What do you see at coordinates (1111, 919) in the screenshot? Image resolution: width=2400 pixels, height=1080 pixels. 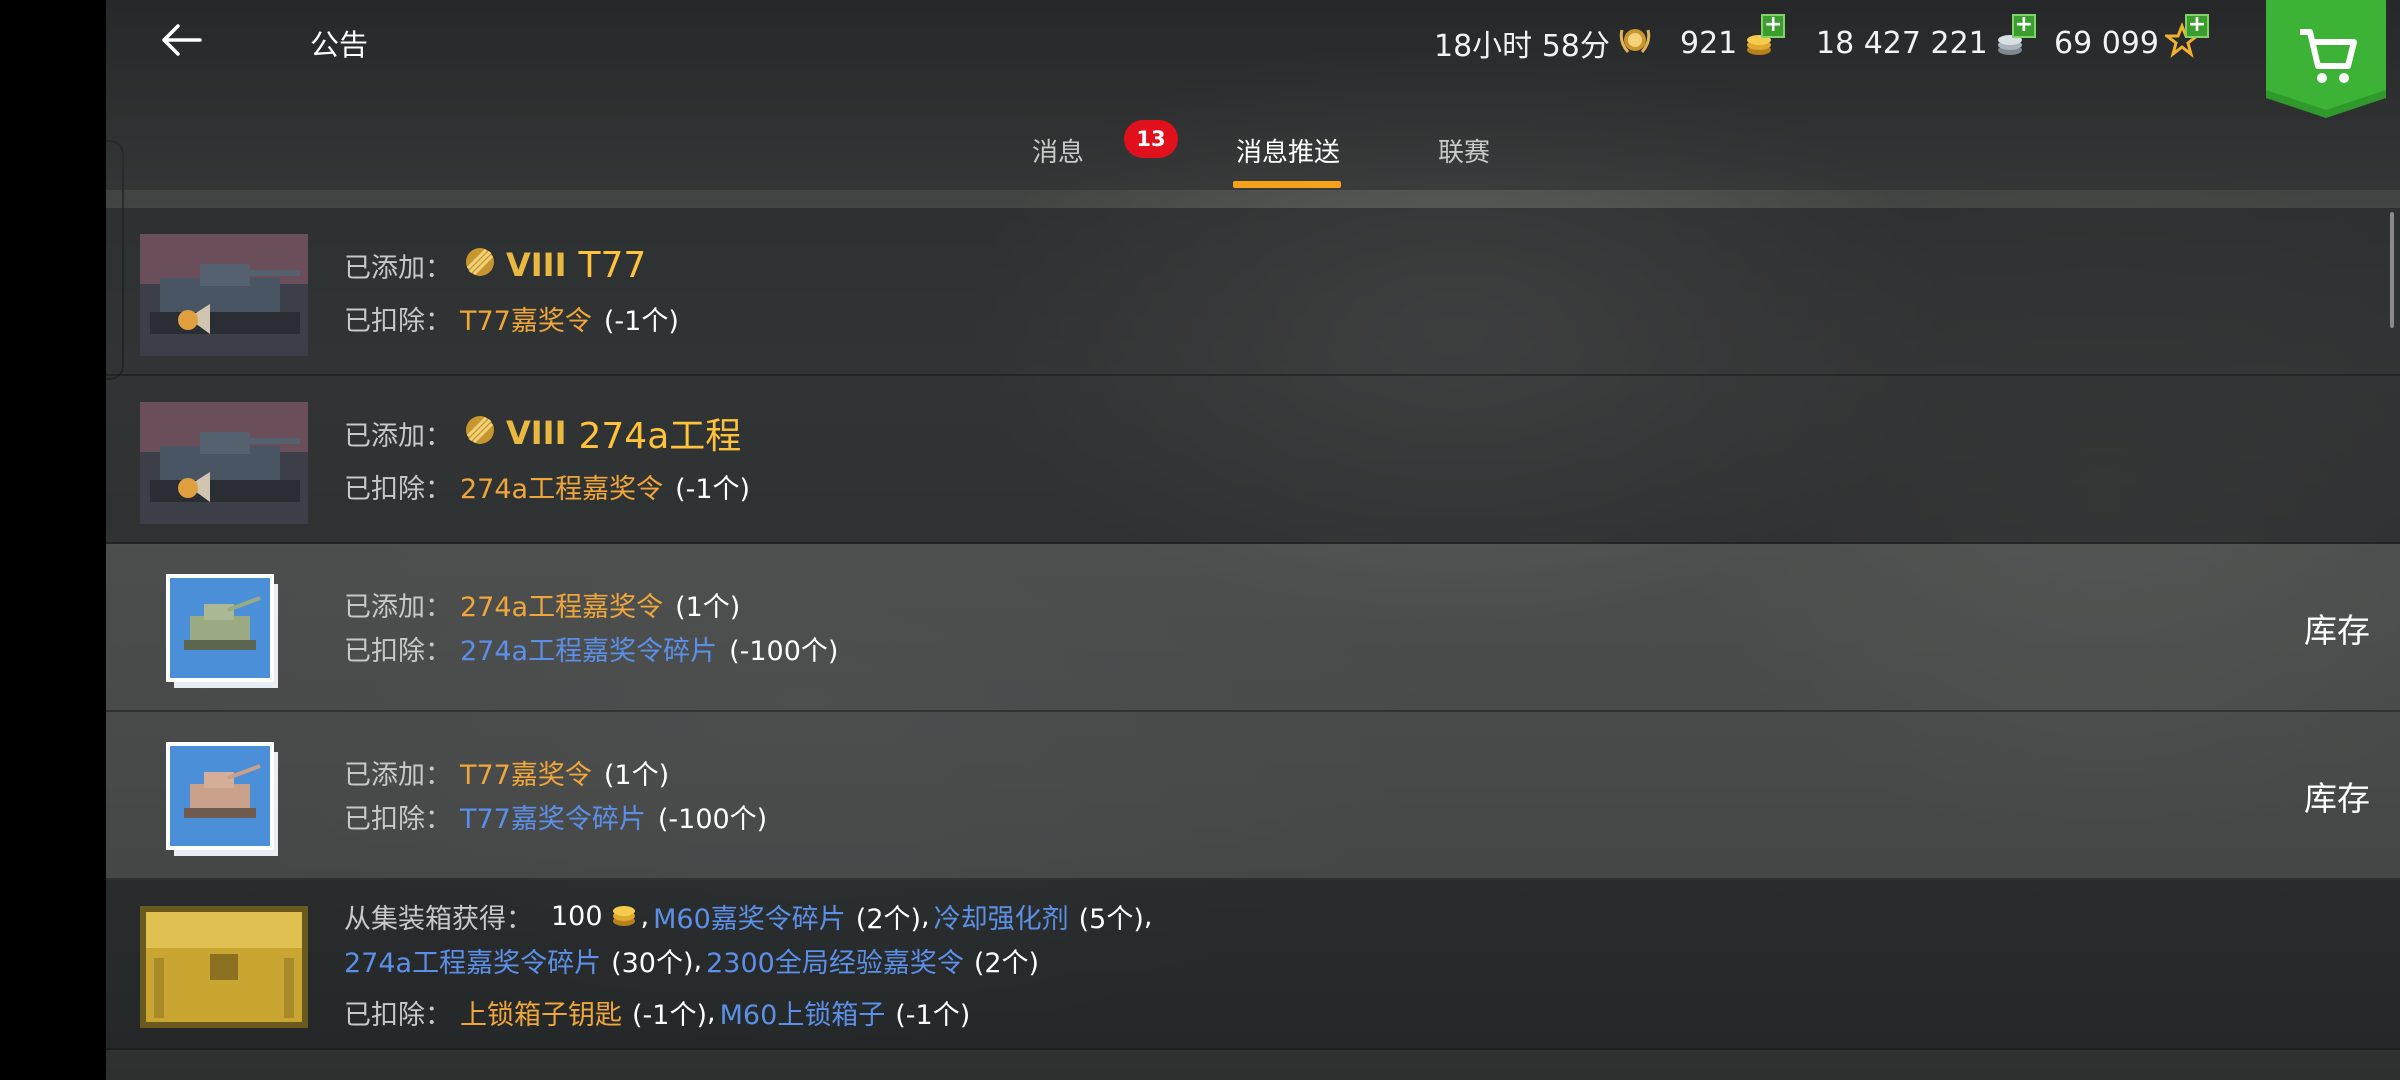 I see `reward-qty: (5个)` at bounding box center [1111, 919].